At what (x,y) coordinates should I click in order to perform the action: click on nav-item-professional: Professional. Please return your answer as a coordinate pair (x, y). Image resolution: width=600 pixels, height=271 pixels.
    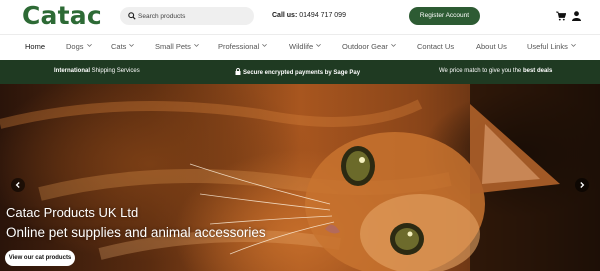
    Looking at the image, I should click on (243, 46).